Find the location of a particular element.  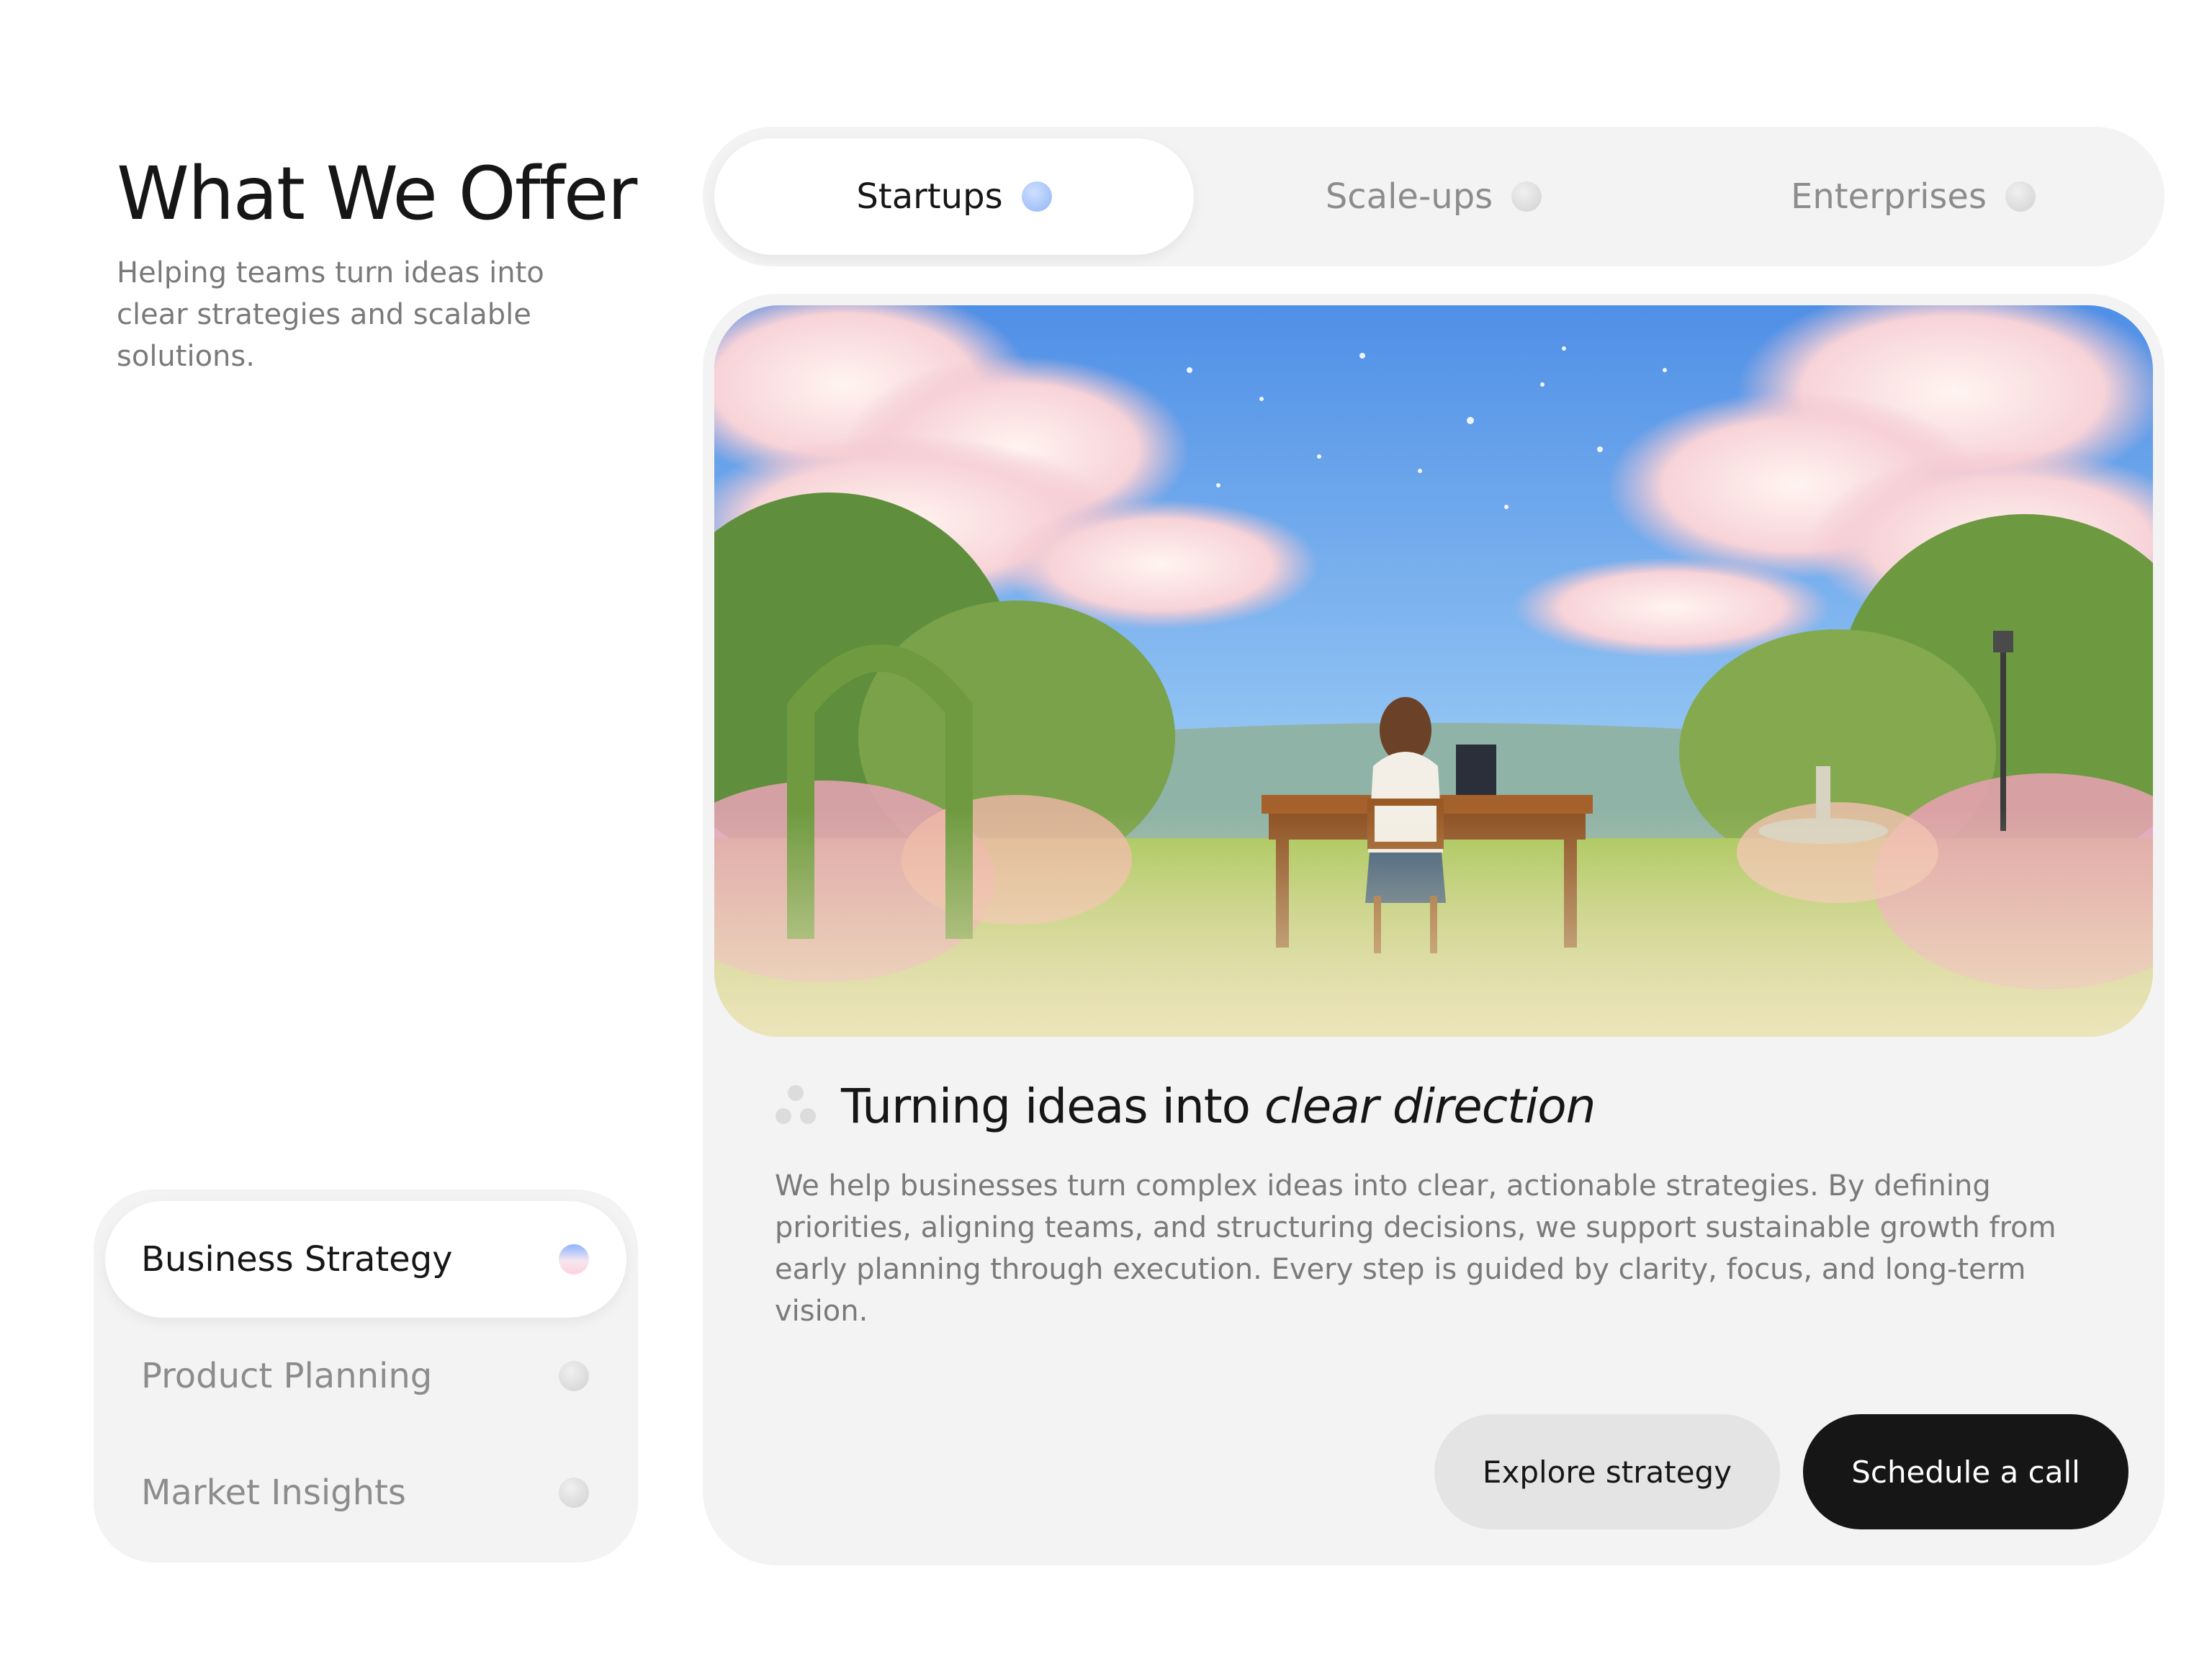

audience-tabs: Startups Scale-ups Enterprises is located at coordinates (1434, 197).